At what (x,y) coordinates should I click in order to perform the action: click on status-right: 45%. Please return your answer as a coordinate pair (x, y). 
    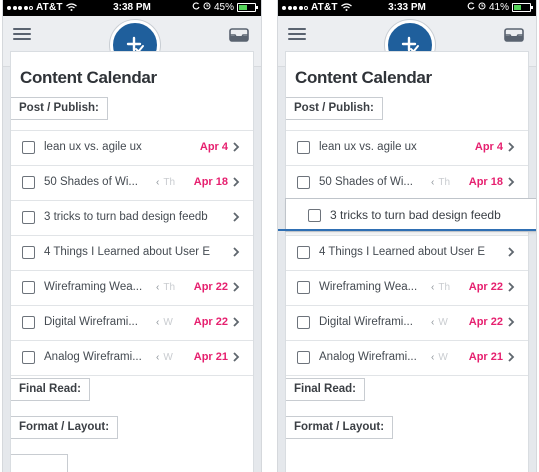
    Looking at the image, I should click on (225, 7).